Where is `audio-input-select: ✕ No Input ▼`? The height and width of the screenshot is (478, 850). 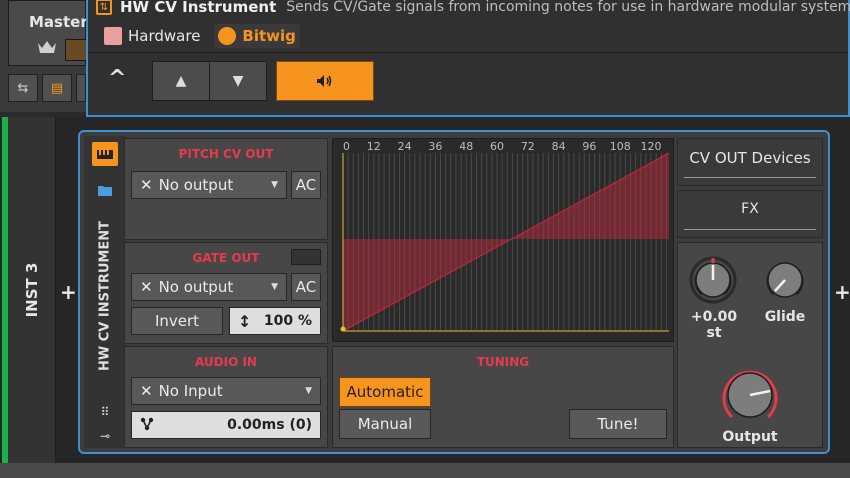
audio-input-select: ✕ No Input ▼ is located at coordinates (226, 391).